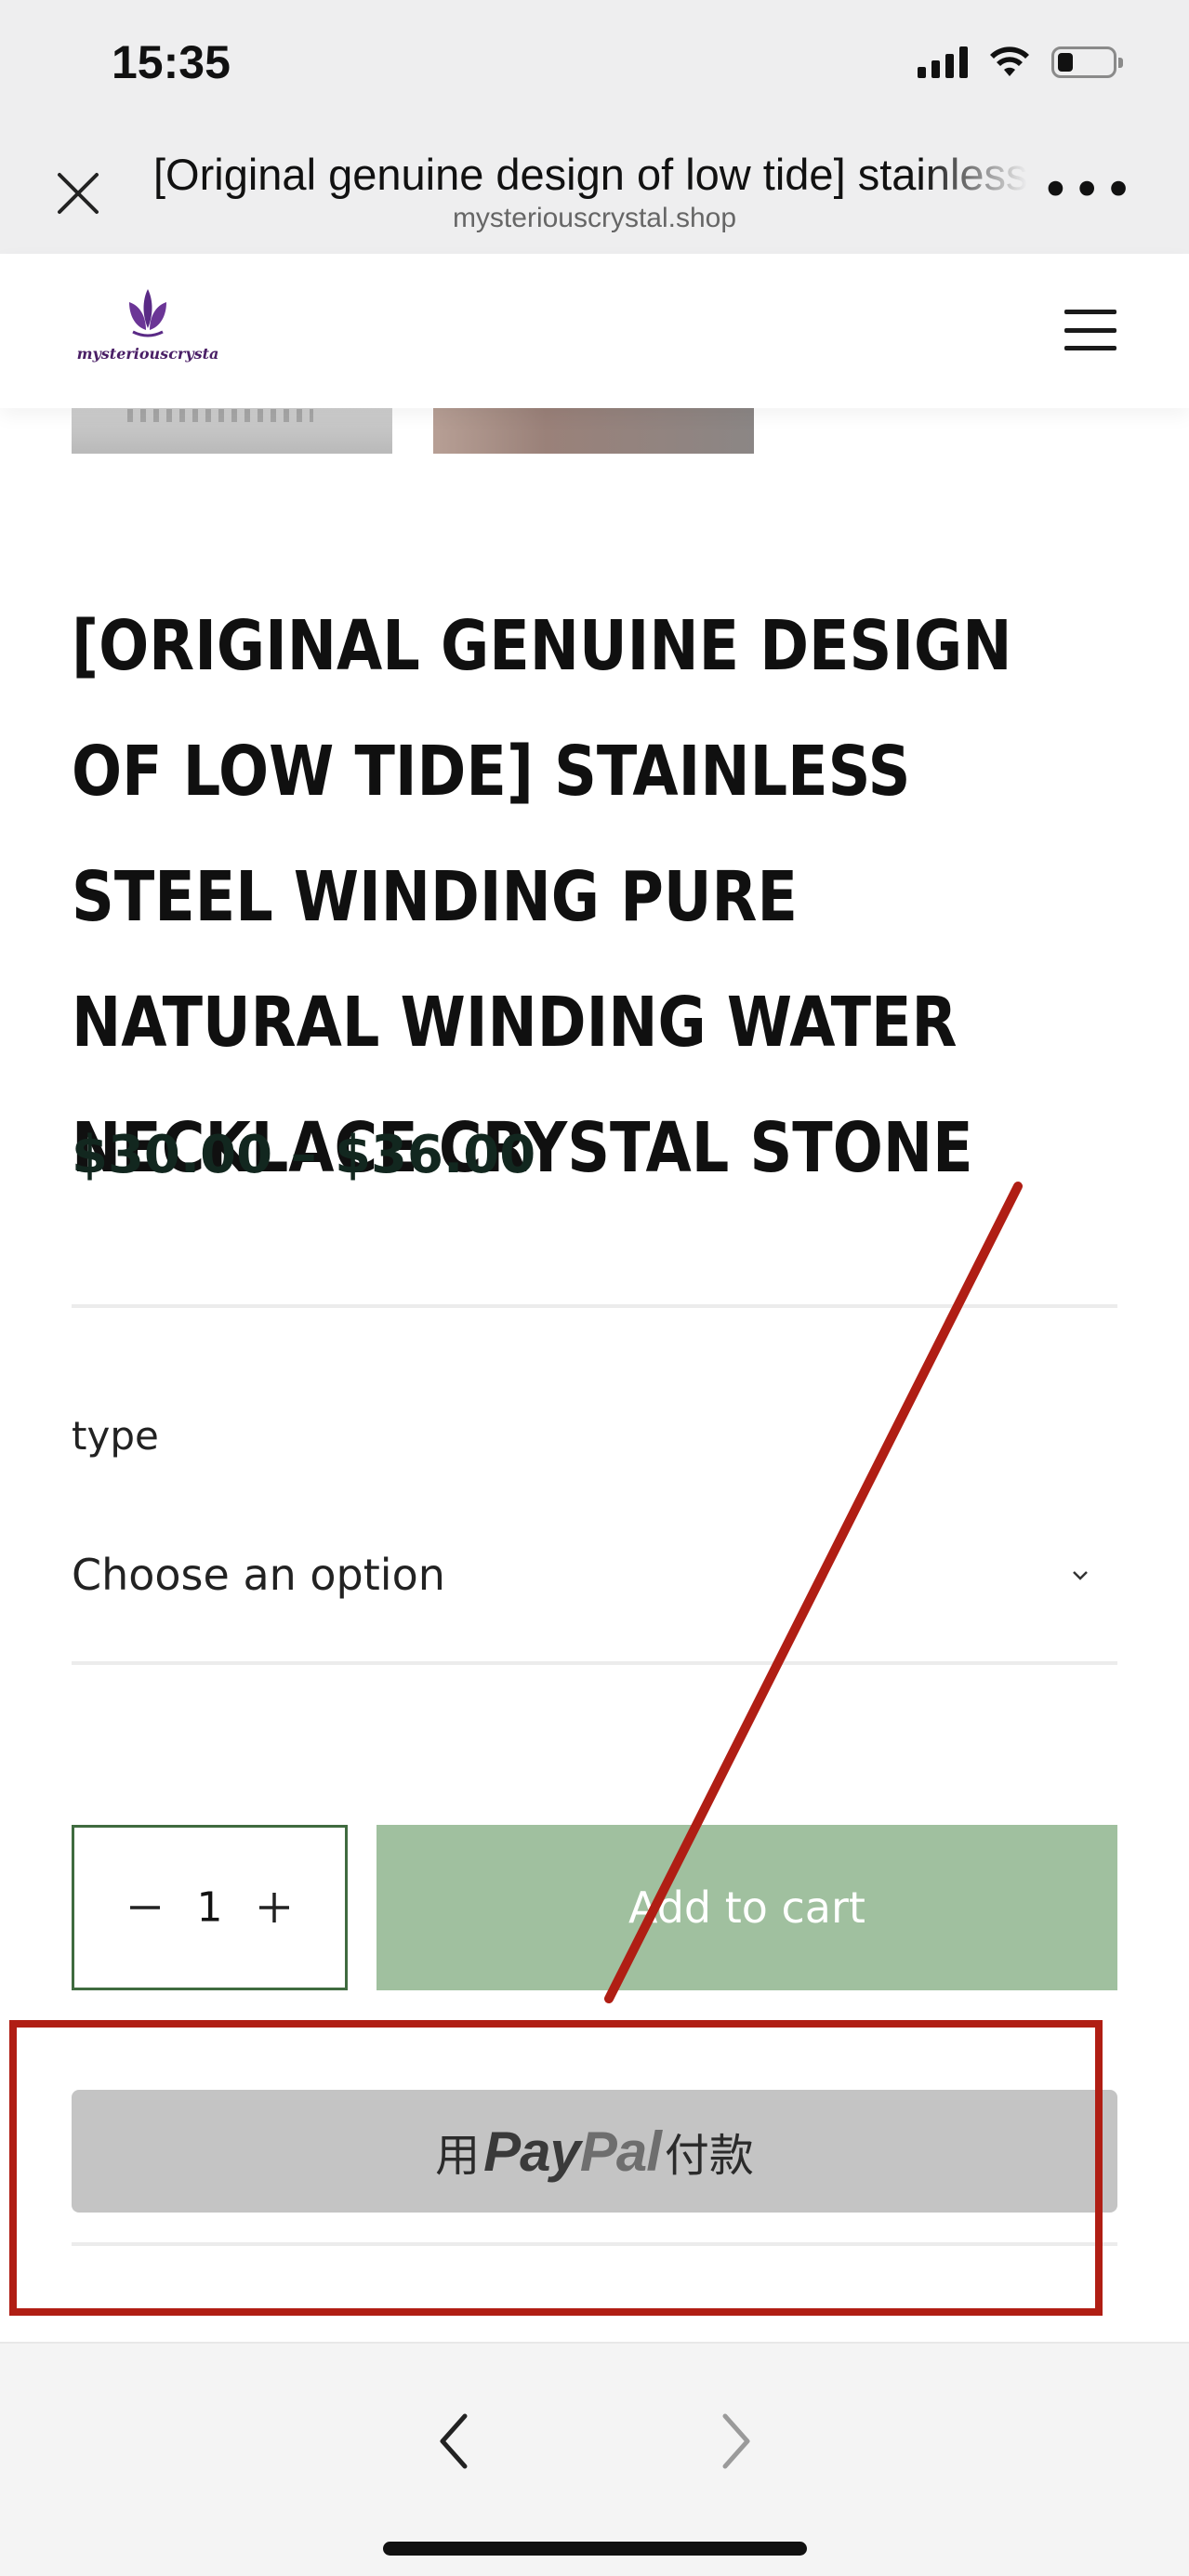 This screenshot has height=2576, width=1189. What do you see at coordinates (258, 1575) in the screenshot?
I see `select-value: Choose an option` at bounding box center [258, 1575].